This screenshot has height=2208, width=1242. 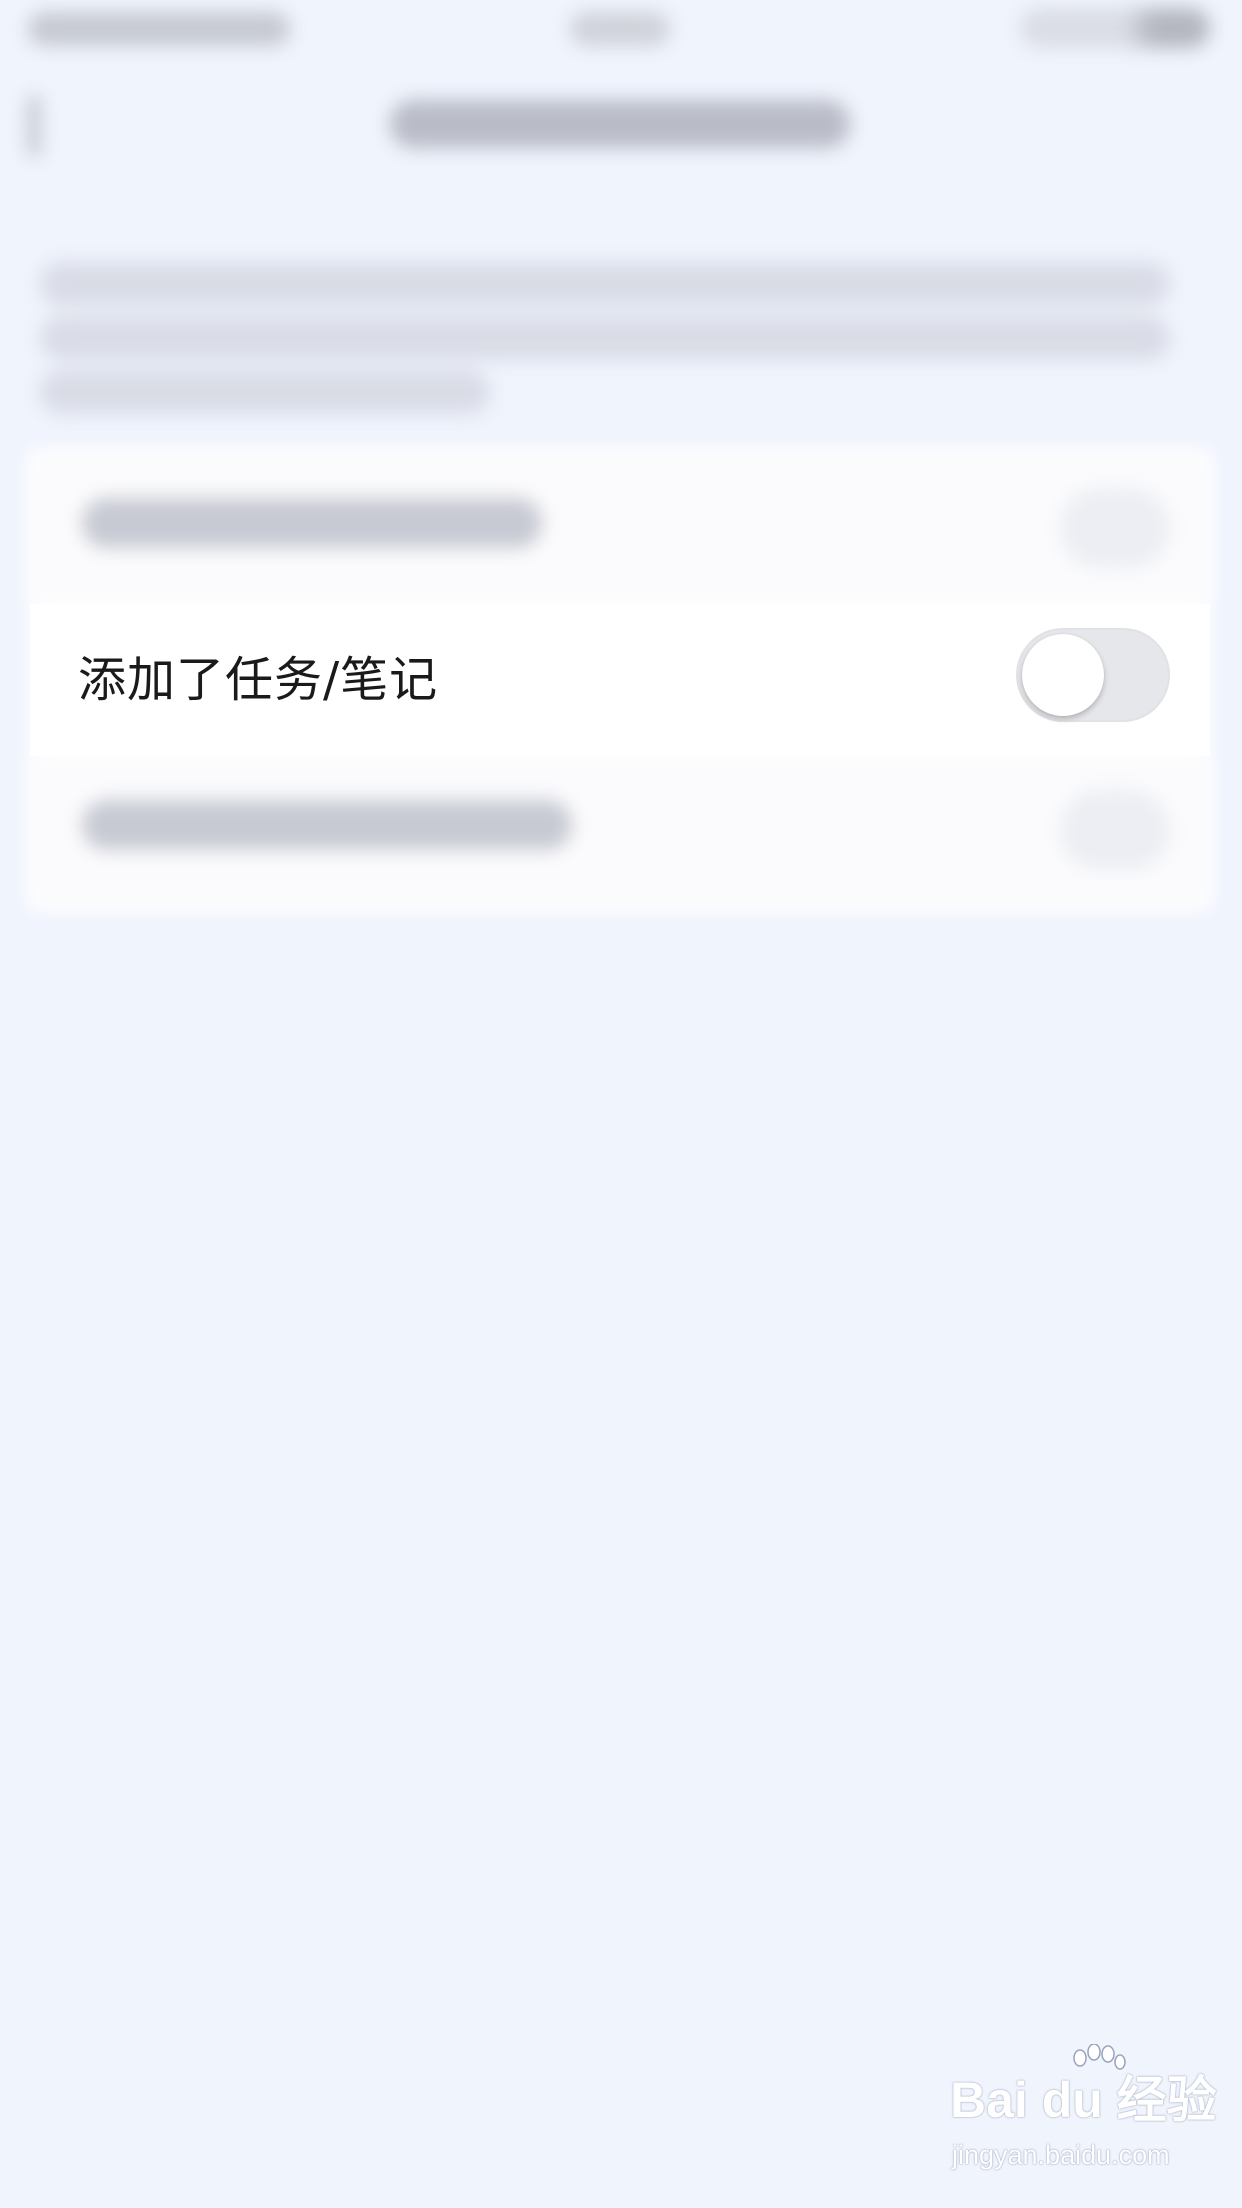 What do you see at coordinates (1115, 28) in the screenshot?
I see `status-battery-icon` at bounding box center [1115, 28].